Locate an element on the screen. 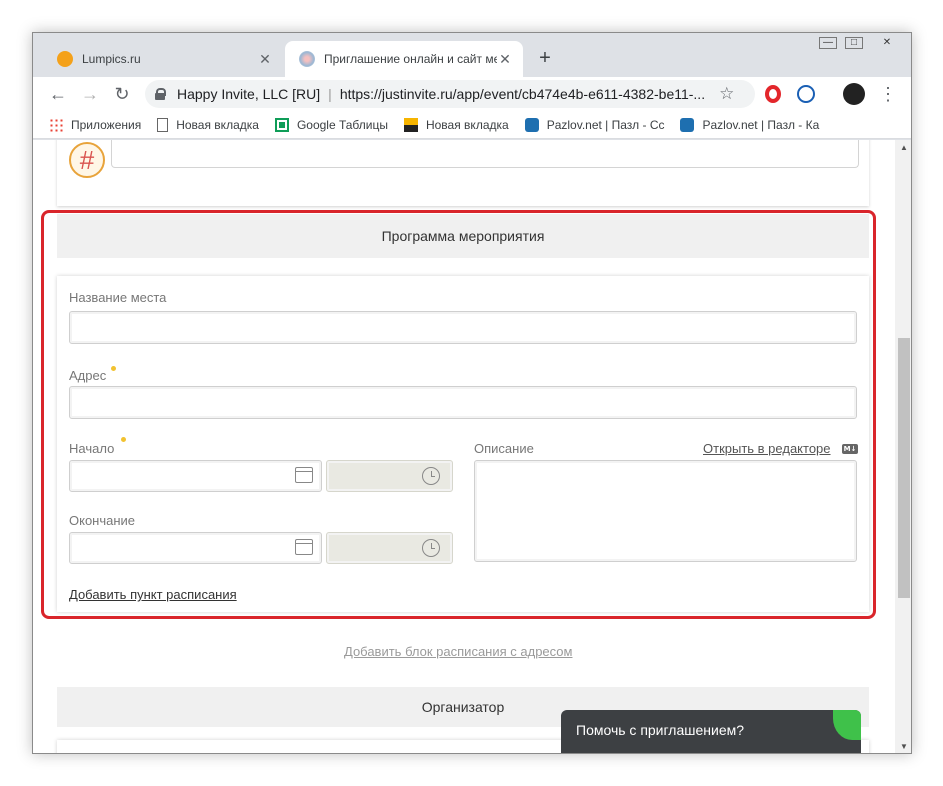 The height and width of the screenshot is (786, 943). bookmark-star-icon: ☆ is located at coordinates (726, 94).